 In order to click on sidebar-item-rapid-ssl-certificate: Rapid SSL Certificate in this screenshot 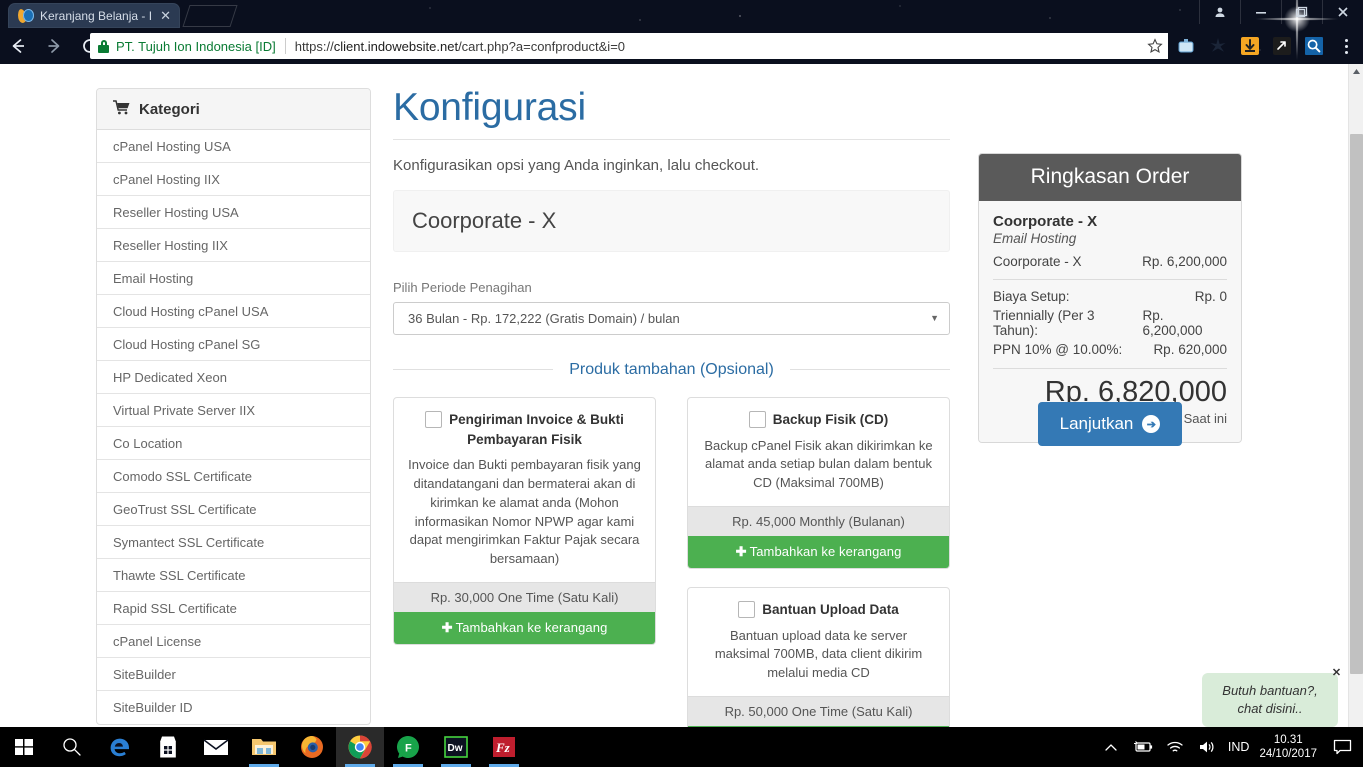, I will do `click(233, 608)`.